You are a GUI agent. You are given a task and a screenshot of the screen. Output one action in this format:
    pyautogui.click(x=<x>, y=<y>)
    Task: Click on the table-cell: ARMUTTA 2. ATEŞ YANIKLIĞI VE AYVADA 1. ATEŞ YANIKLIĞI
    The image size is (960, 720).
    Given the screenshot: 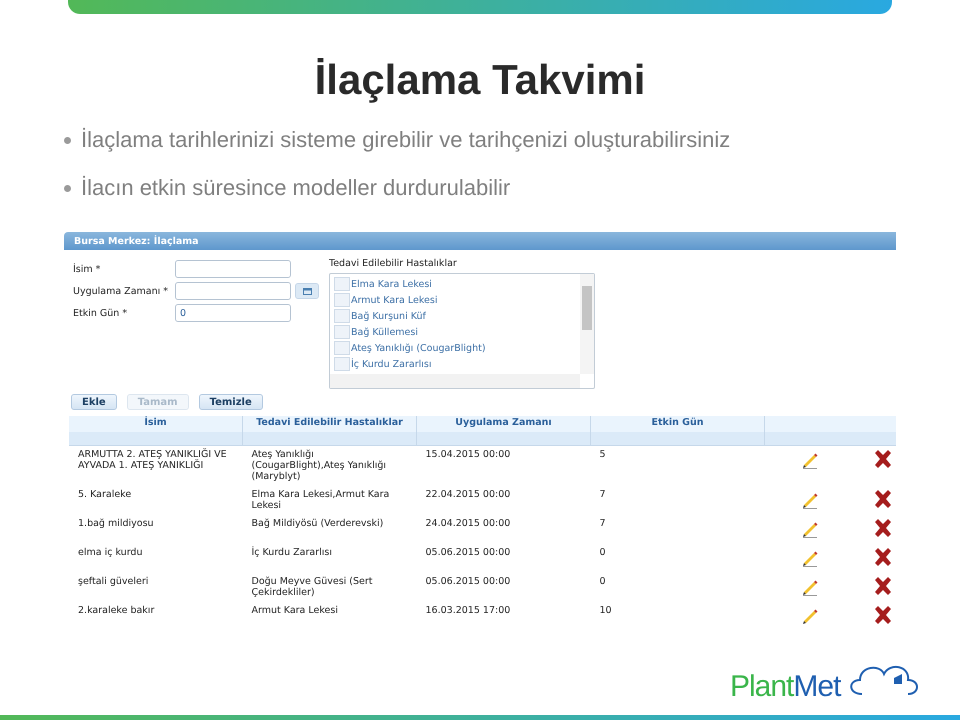 What is the action you would take?
    pyautogui.click(x=152, y=460)
    